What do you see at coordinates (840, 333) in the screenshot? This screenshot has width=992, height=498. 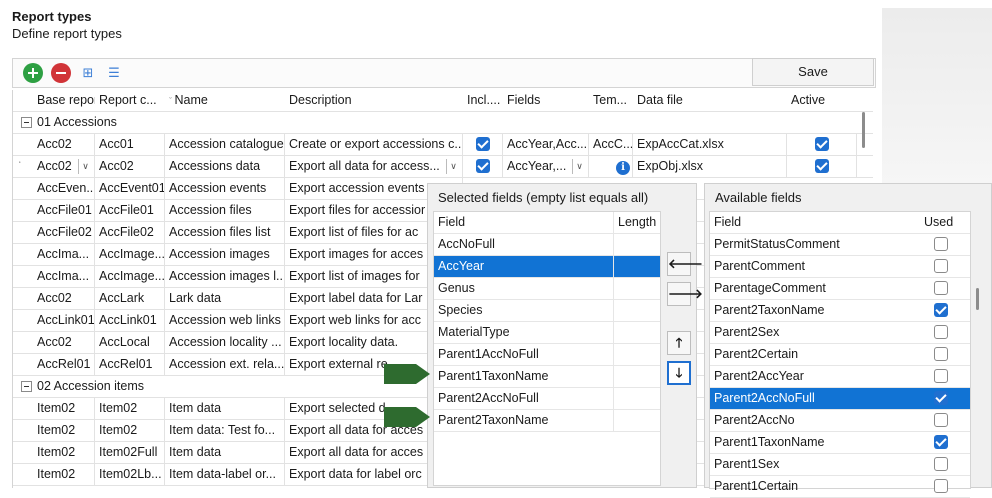 I see `list-item: Parent2Sex` at bounding box center [840, 333].